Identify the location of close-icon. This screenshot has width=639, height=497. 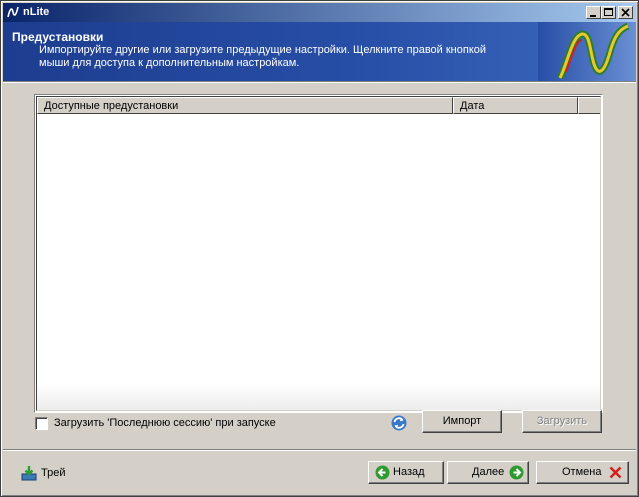
(625, 12).